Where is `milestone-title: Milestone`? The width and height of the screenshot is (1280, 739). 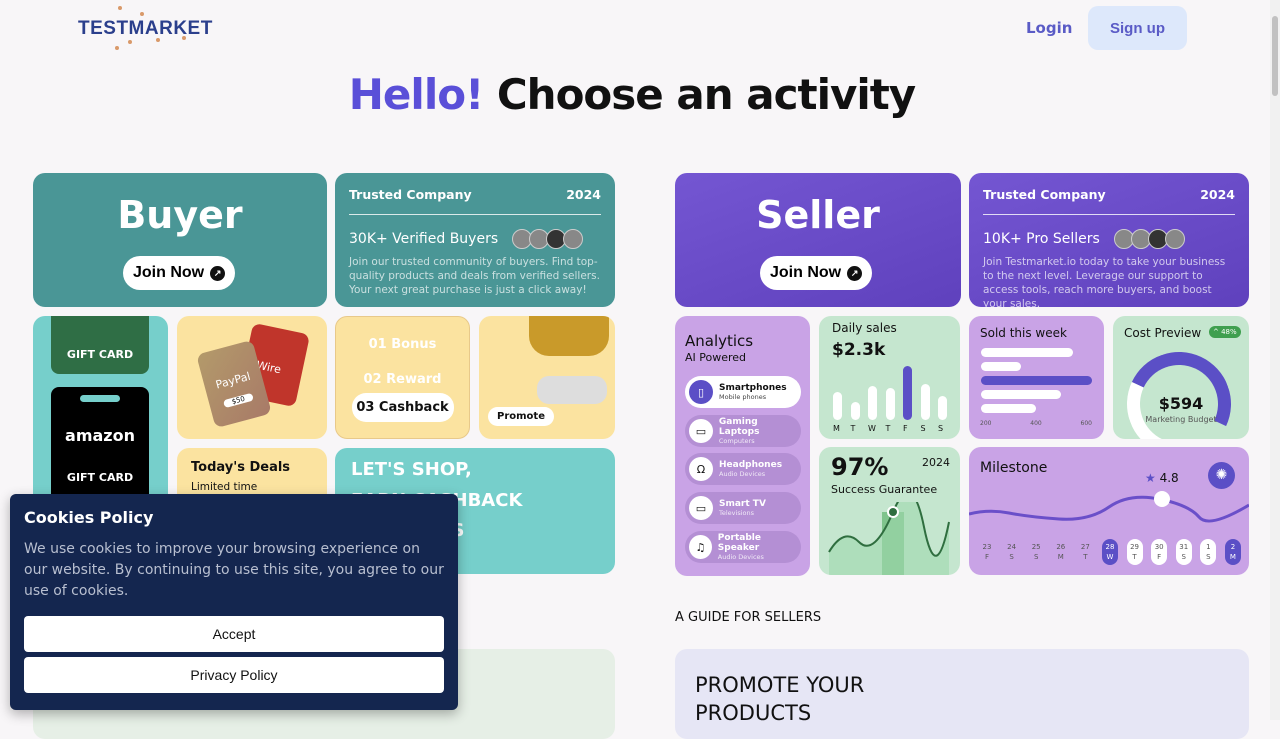
milestone-title: Milestone is located at coordinates (1014, 468).